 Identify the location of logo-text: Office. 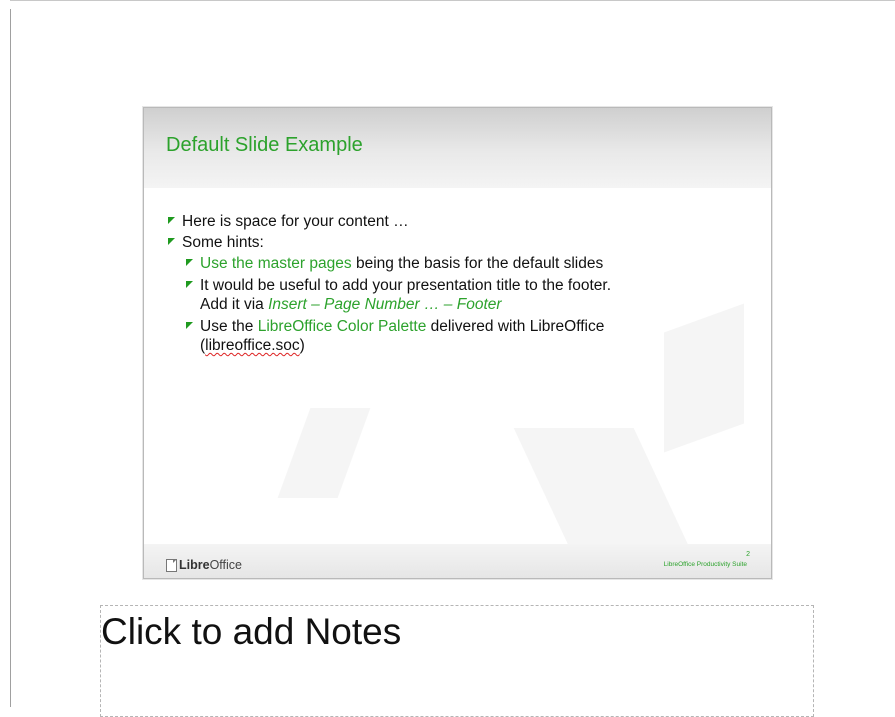
(225, 565).